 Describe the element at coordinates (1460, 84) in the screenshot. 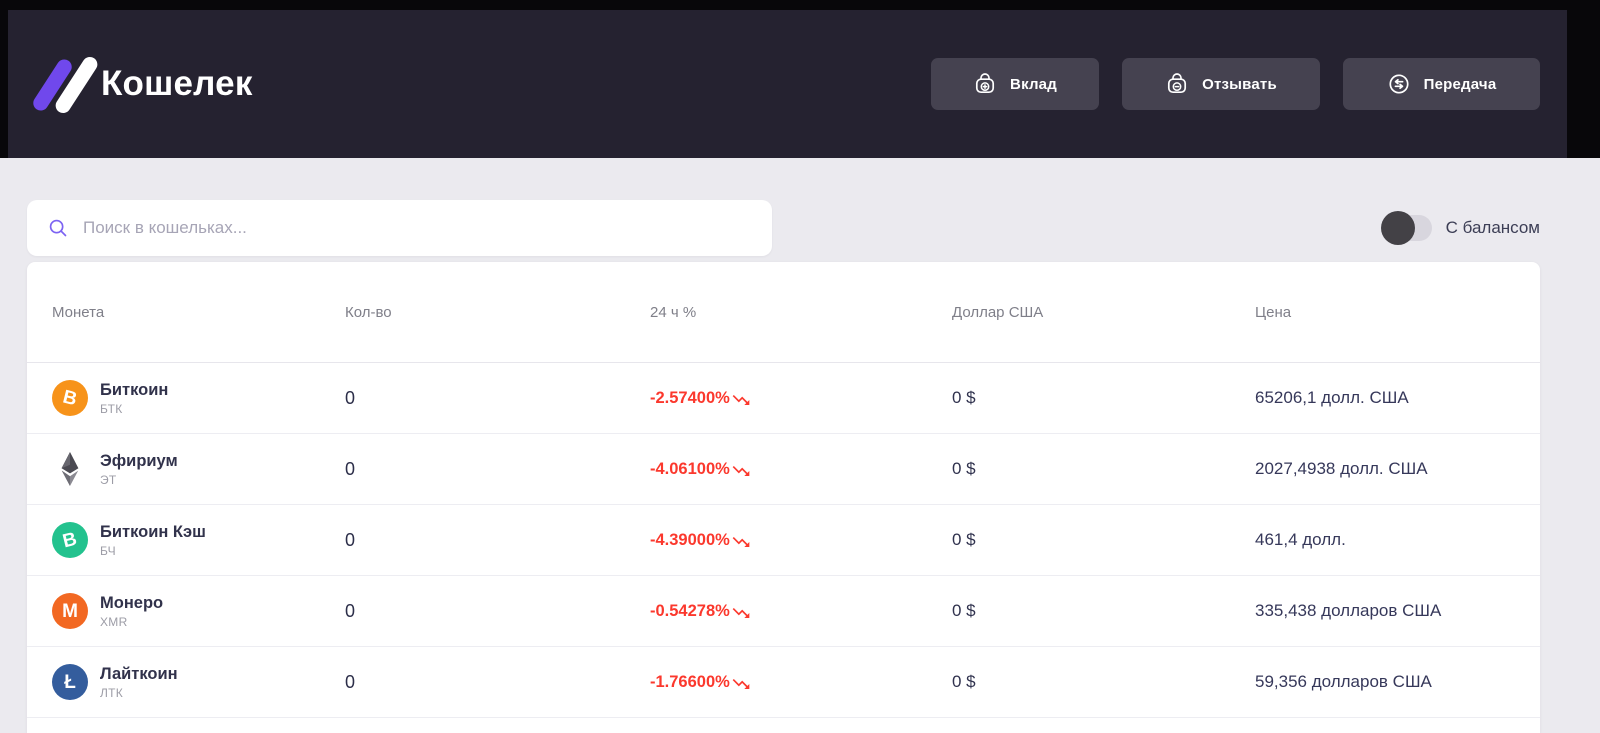

I see `transfer-button-label: Передача` at that location.